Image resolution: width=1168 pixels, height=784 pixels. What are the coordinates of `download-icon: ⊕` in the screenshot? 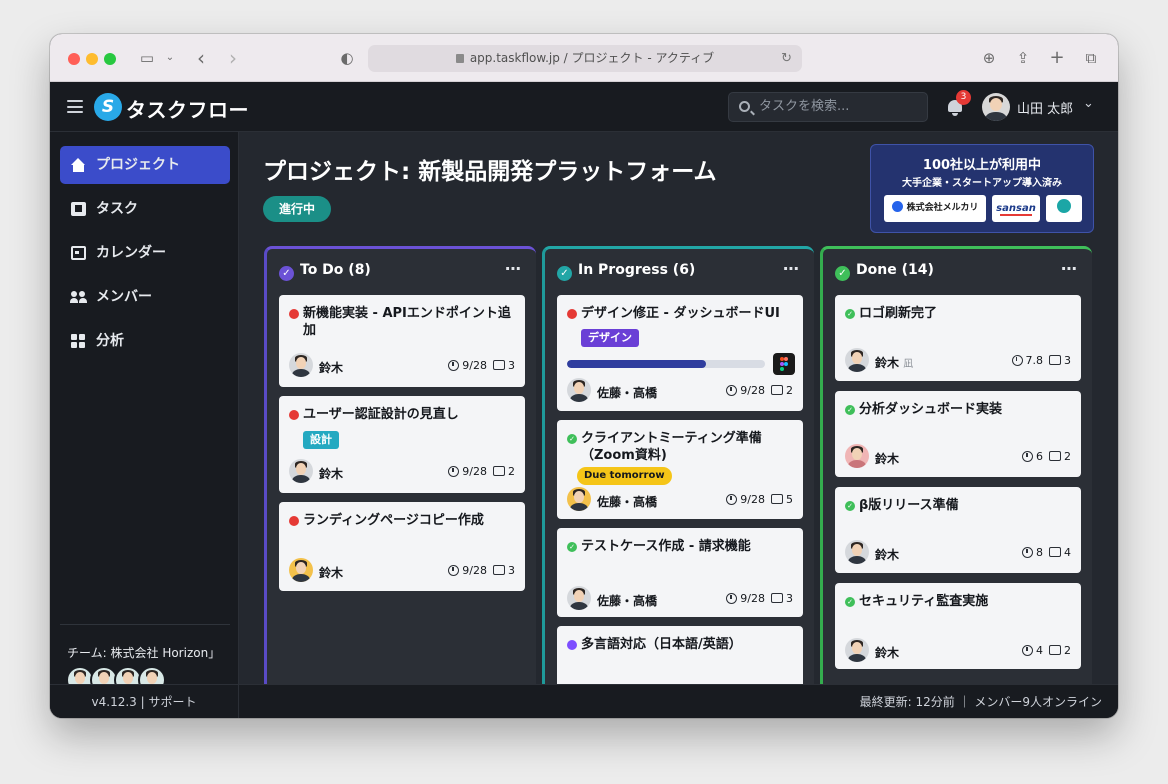 It's located at (989, 58).